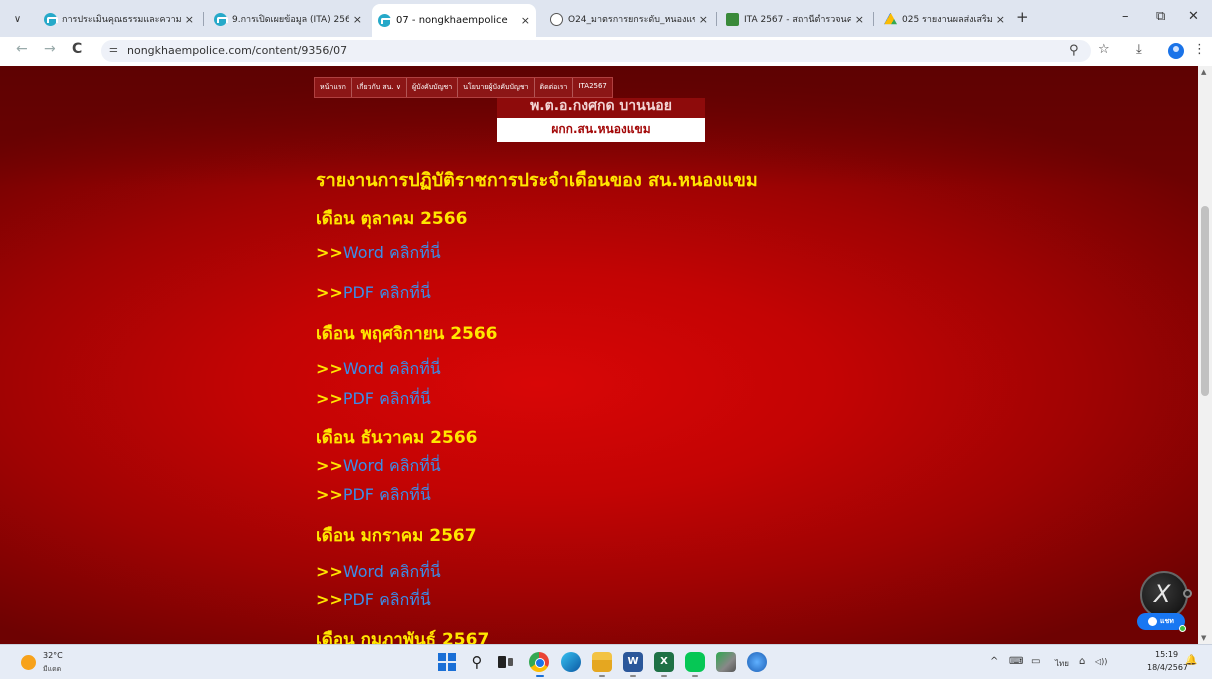 The width and height of the screenshot is (1212, 679). Describe the element at coordinates (1125, 16) in the screenshot. I see `minimize-button: –` at that location.